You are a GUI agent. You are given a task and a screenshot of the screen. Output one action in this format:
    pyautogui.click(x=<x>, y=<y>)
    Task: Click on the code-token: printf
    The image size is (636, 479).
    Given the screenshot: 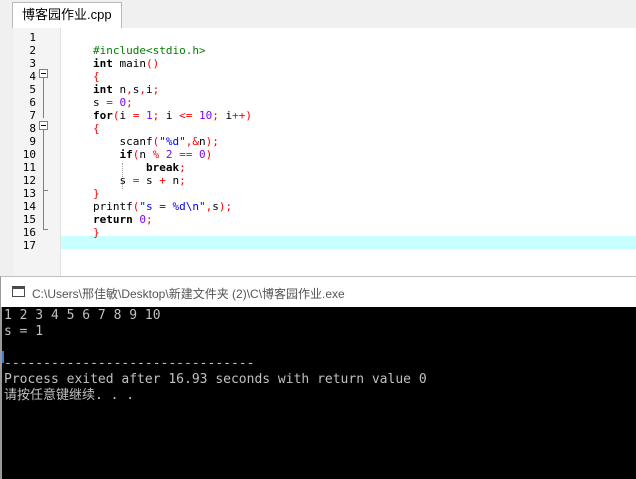 What is the action you would take?
    pyautogui.click(x=113, y=206)
    